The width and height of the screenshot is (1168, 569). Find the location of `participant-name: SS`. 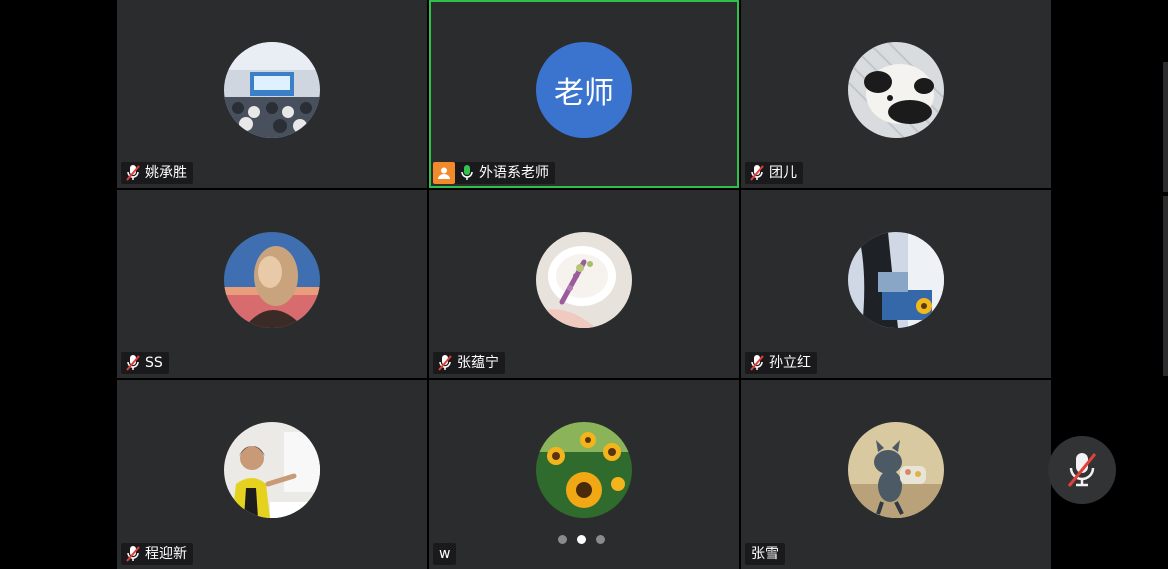

participant-name: SS is located at coordinates (154, 363).